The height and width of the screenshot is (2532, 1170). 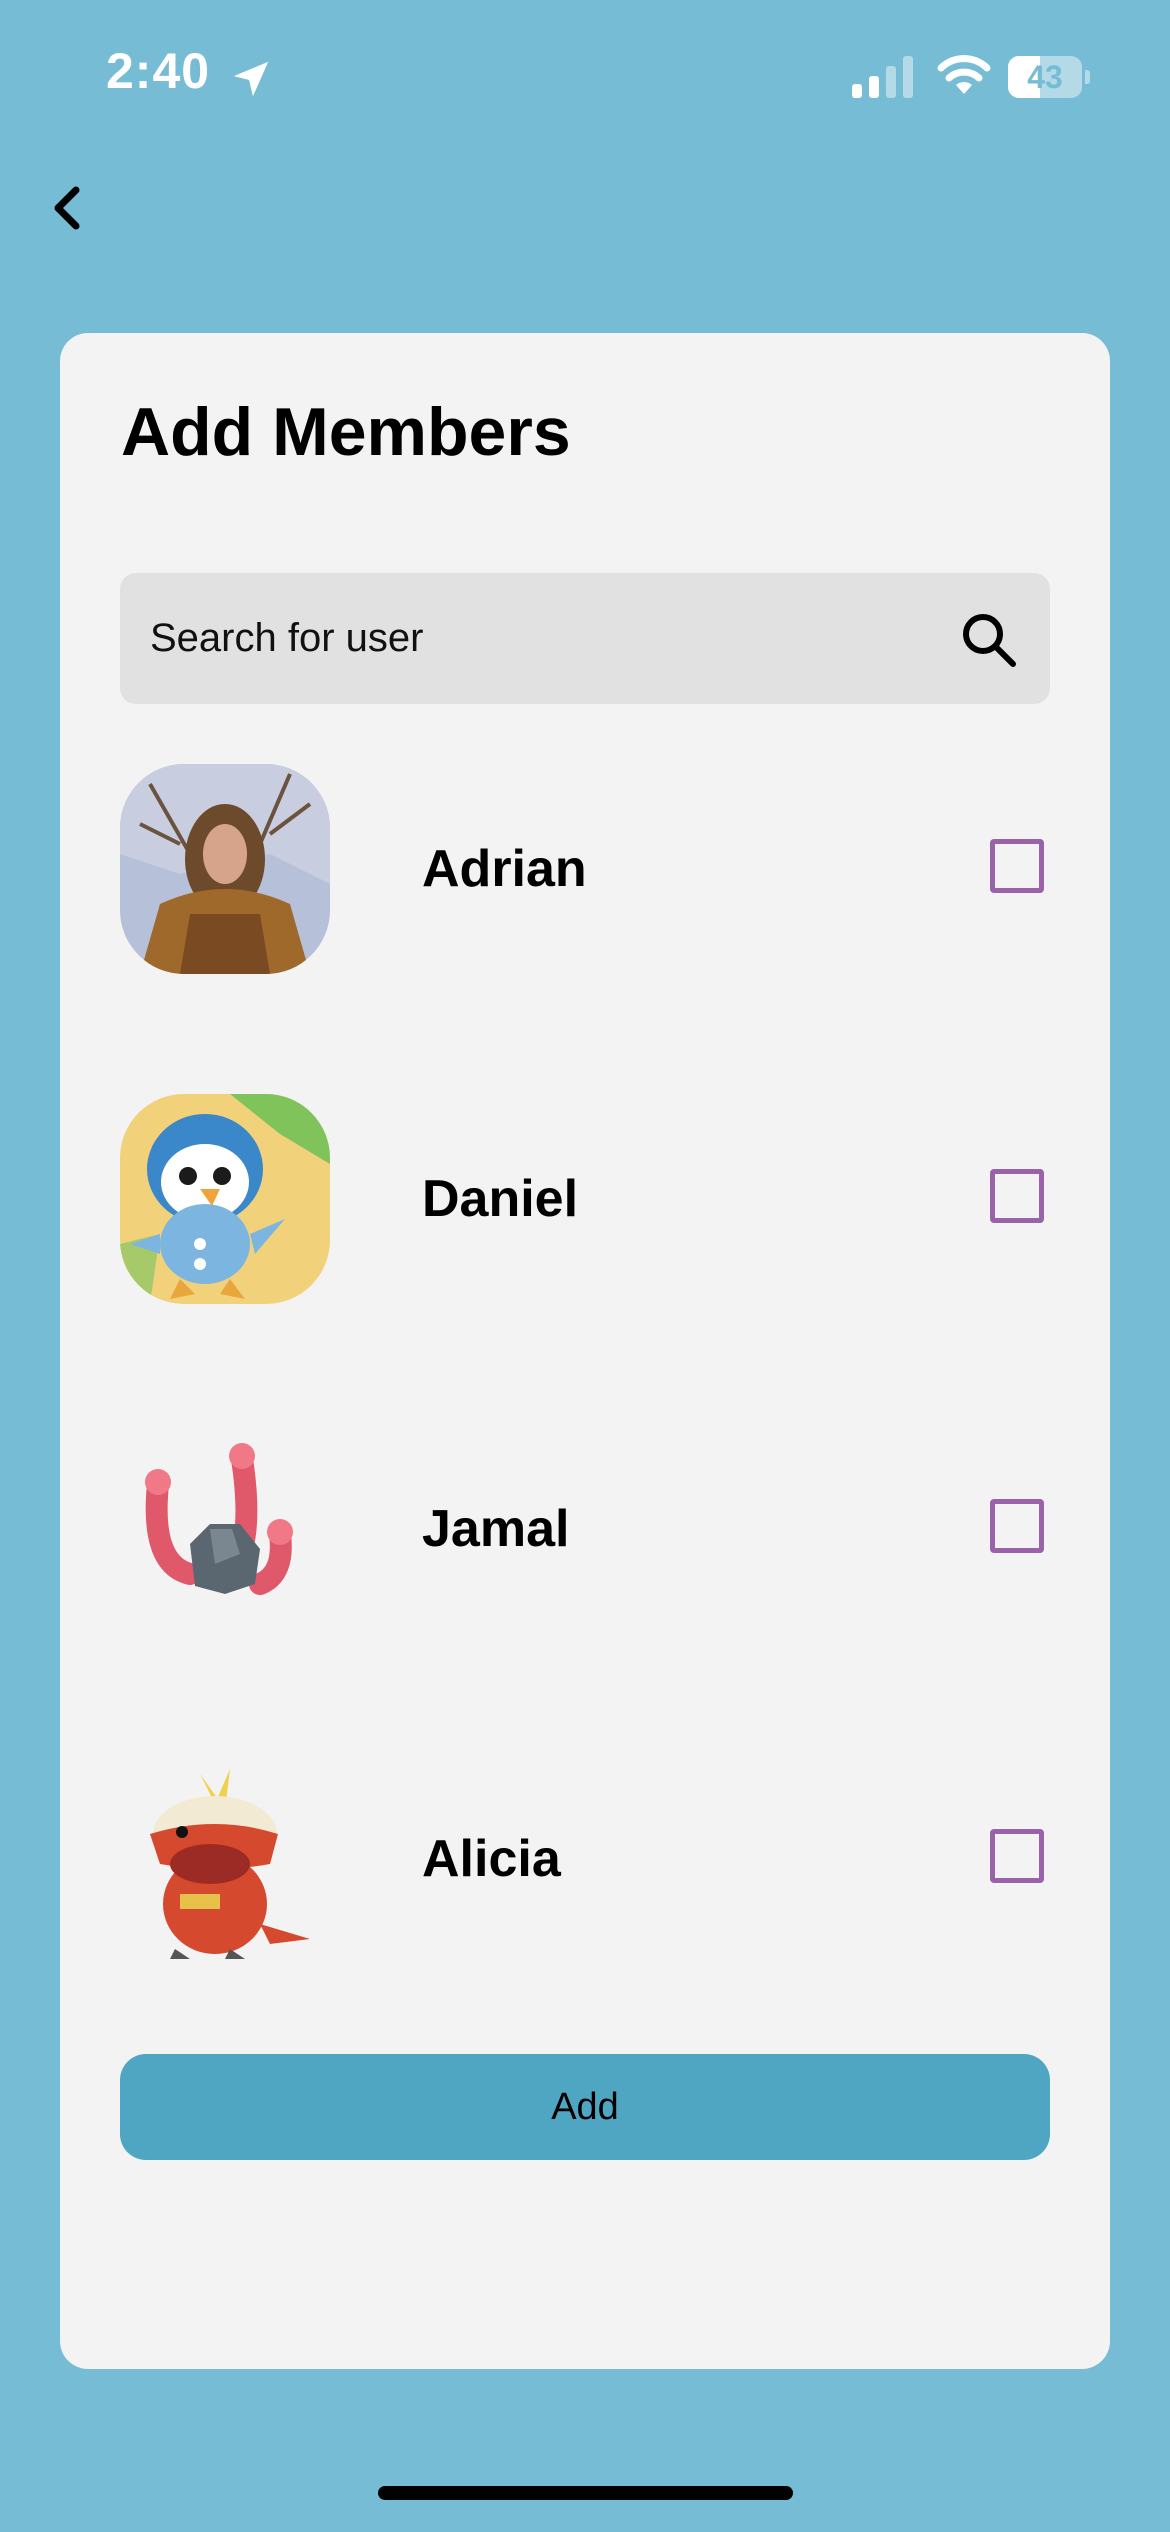 I want to click on search-bar, so click(x=585, y=638).